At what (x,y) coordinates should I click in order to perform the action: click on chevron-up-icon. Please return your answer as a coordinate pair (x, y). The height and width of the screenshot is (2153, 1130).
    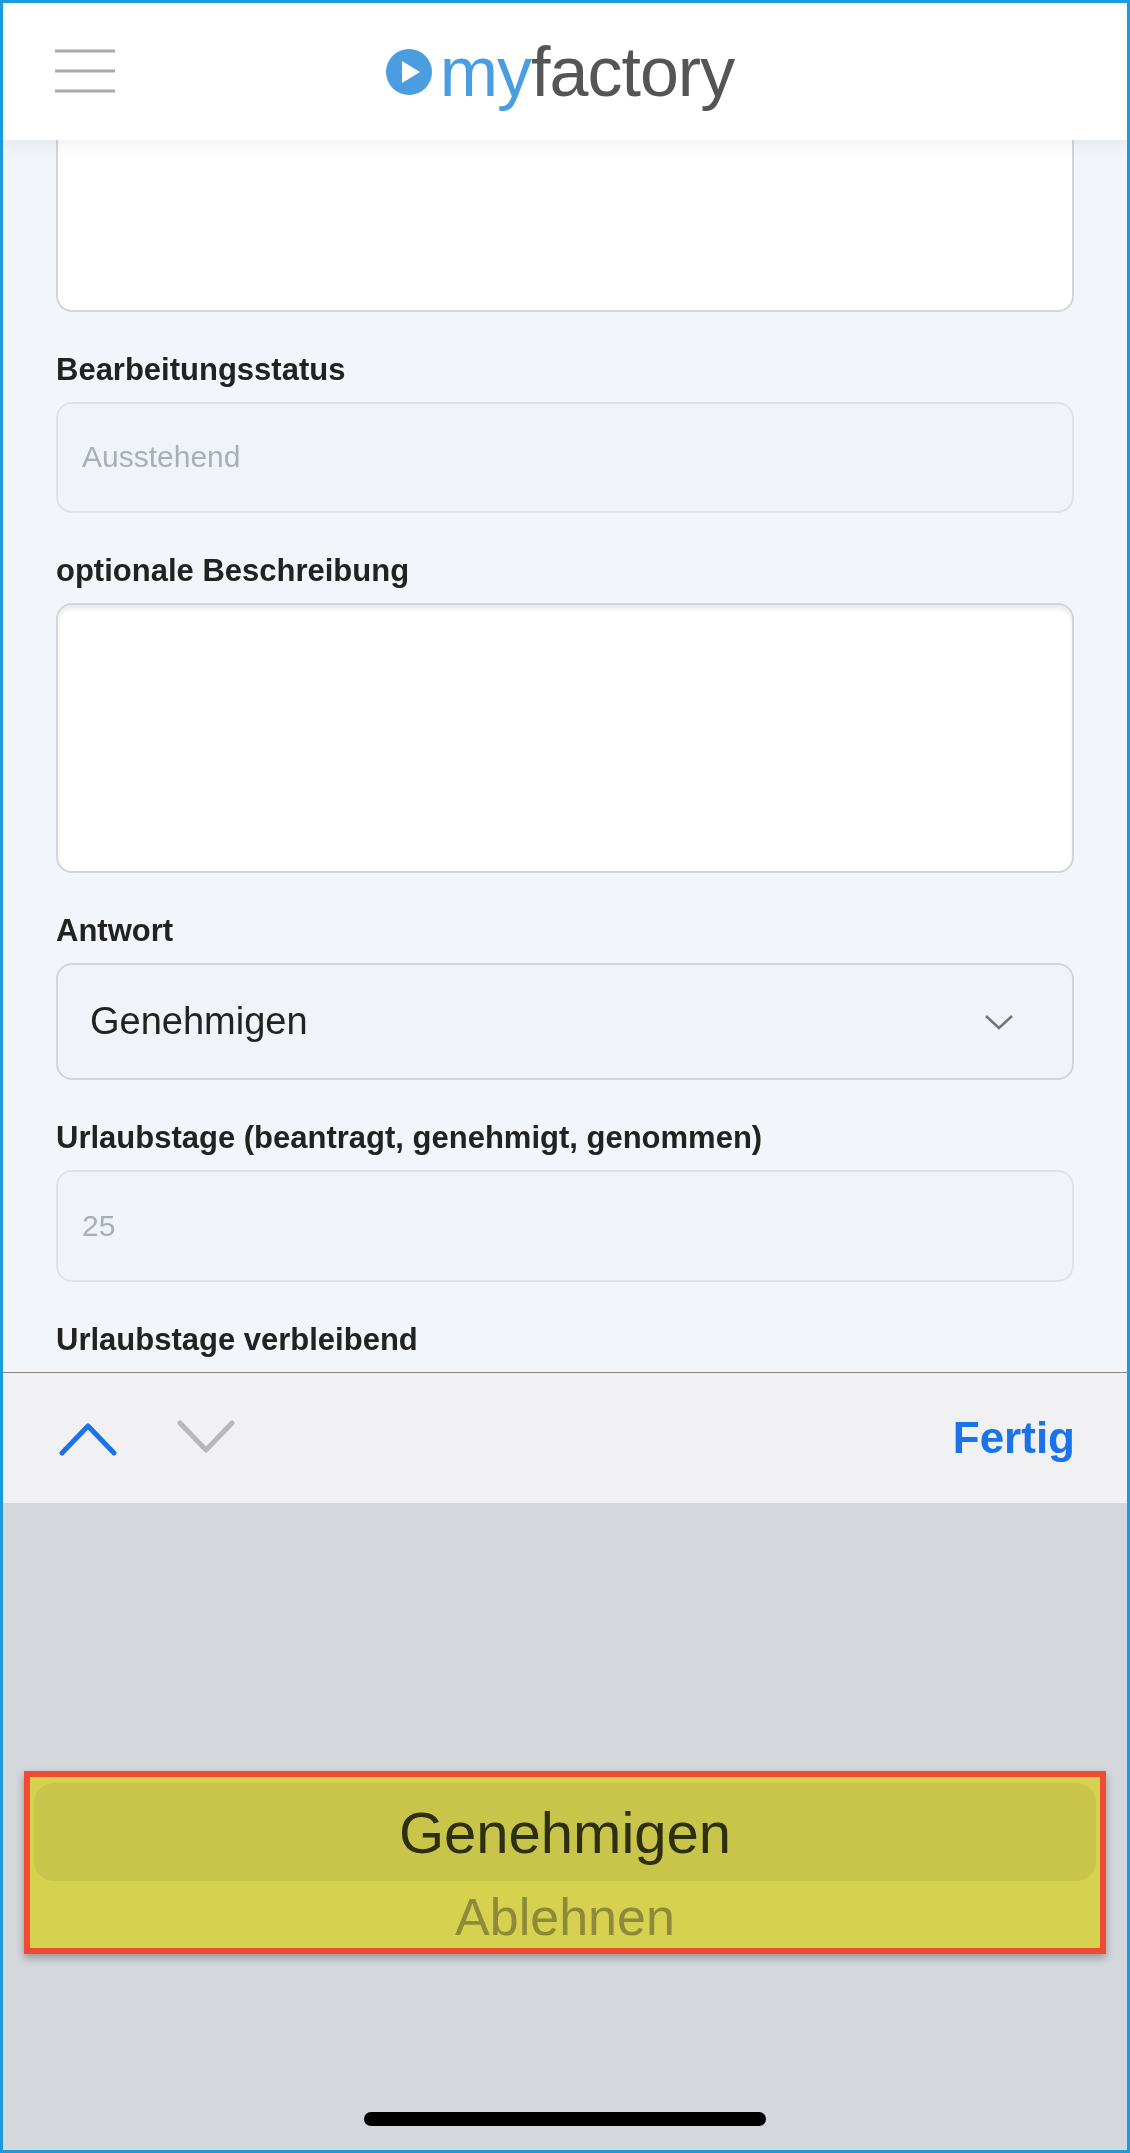
    Looking at the image, I should click on (88, 1438).